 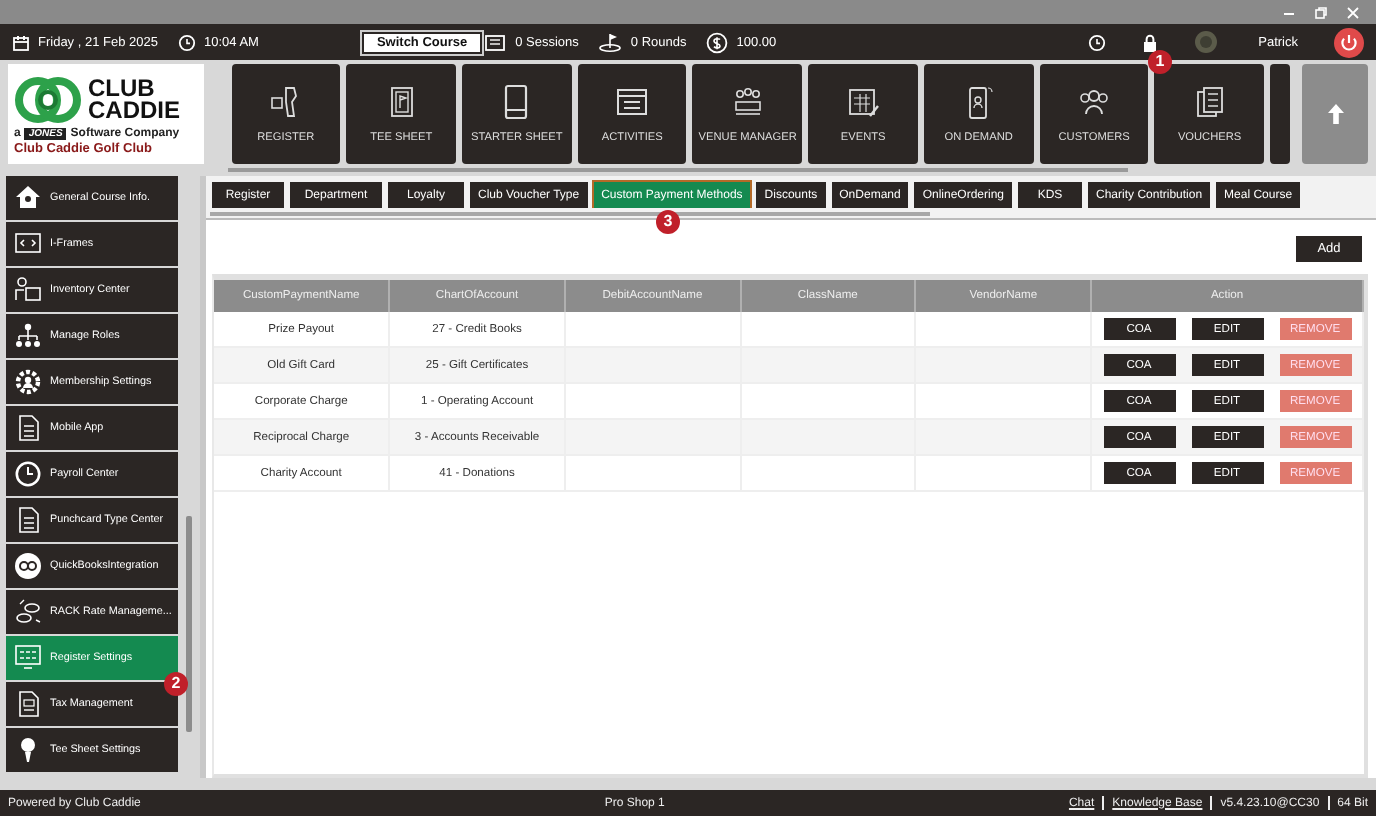 I want to click on register-screen-icon, so click(x=28, y=658).